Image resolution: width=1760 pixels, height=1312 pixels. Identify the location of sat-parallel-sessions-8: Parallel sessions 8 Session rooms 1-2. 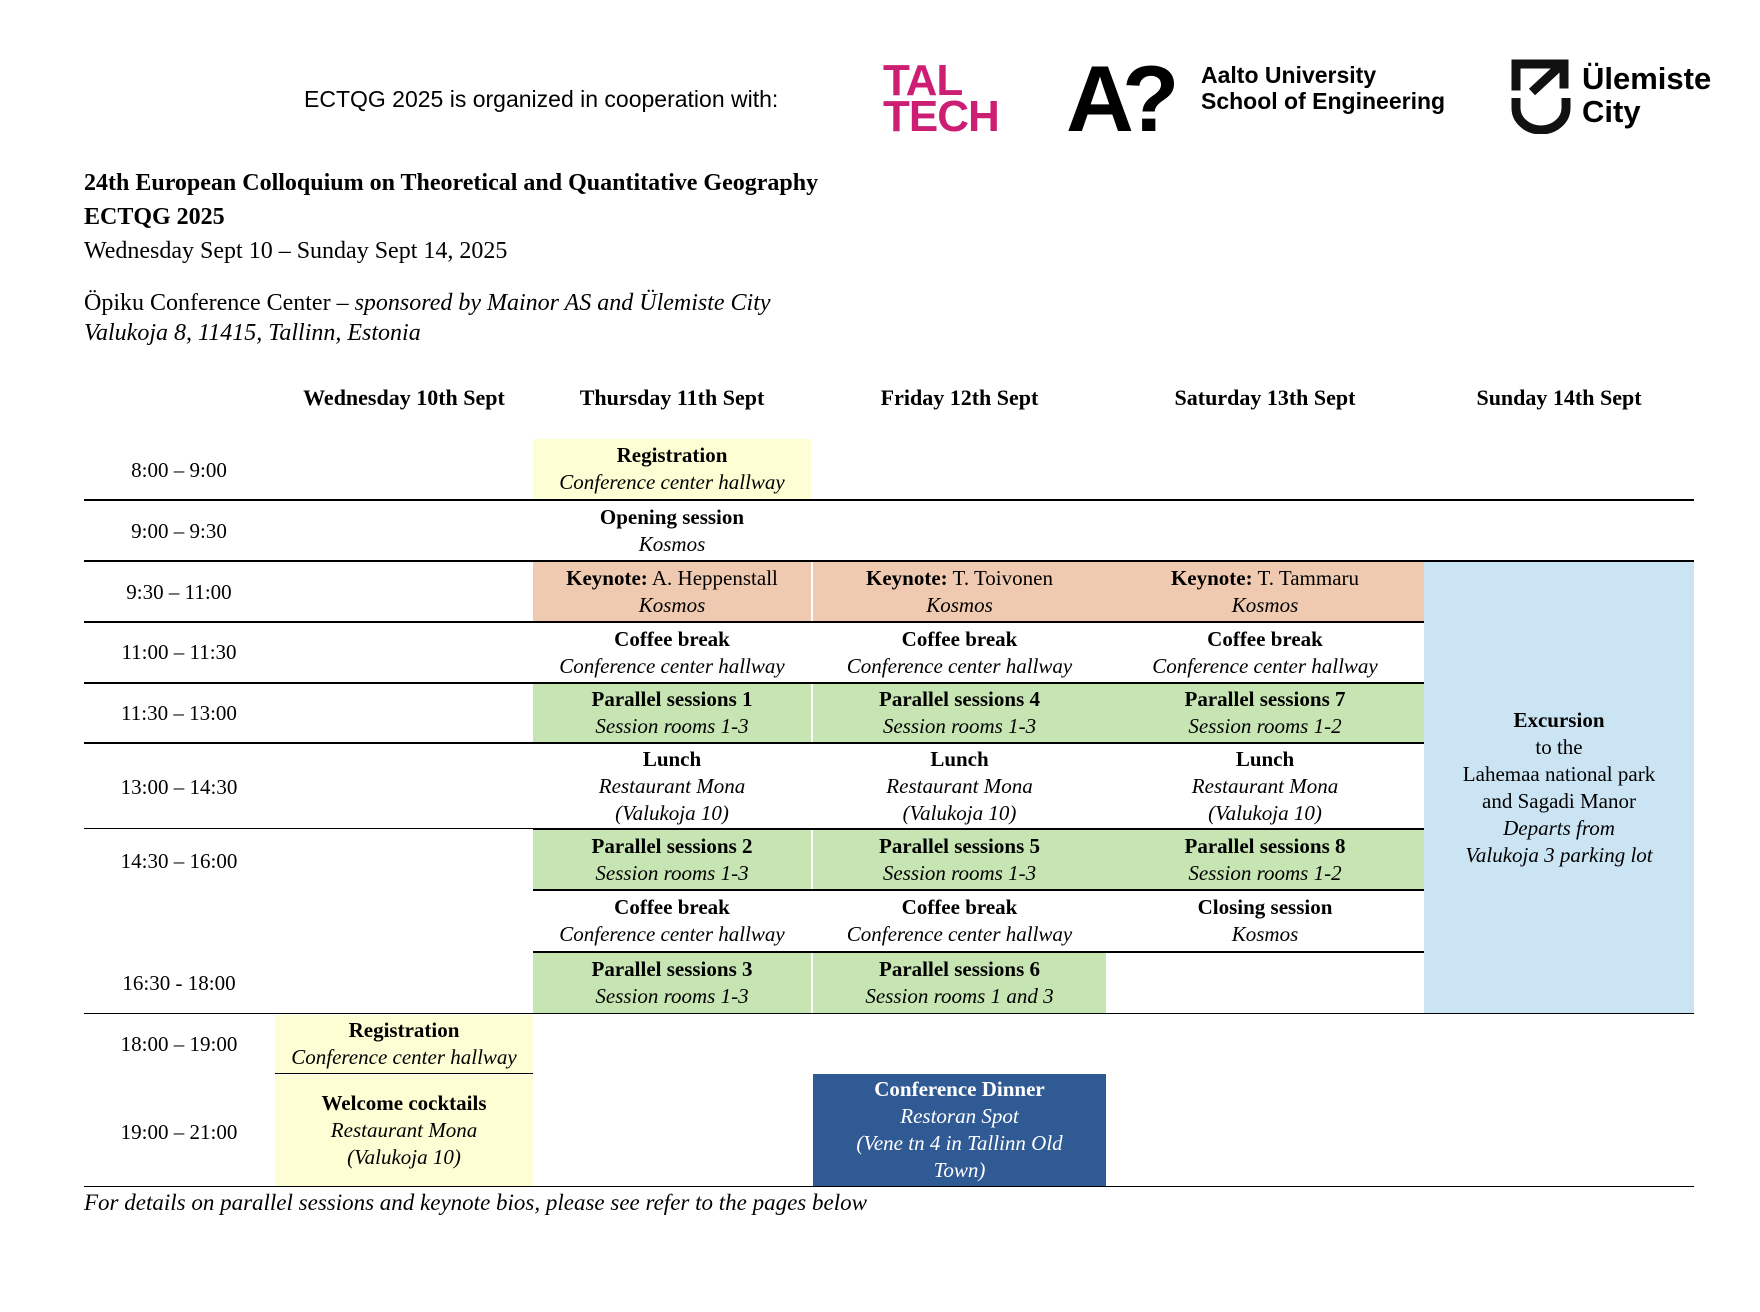
(1265, 859).